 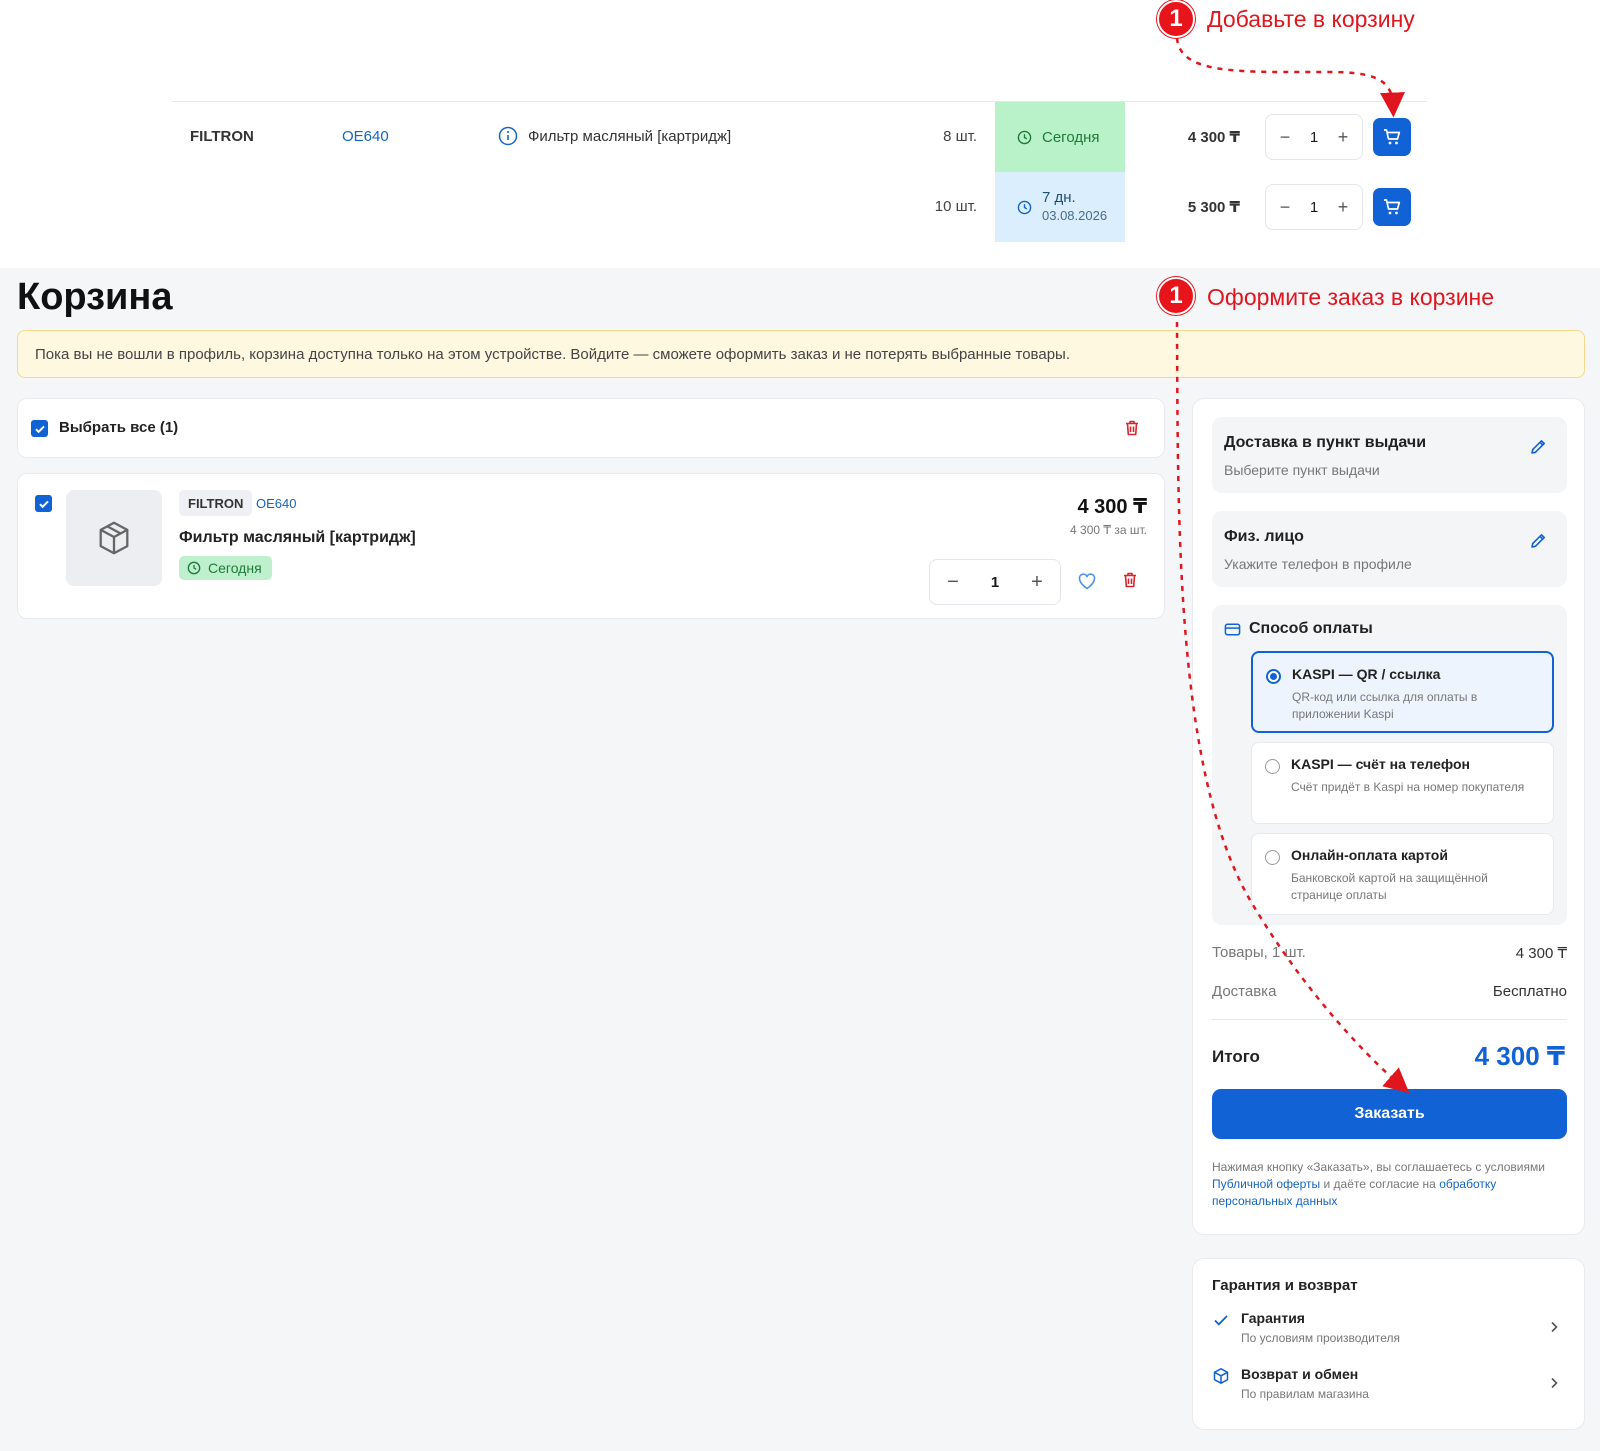 I want to click on offer-price: 5 300 ₸, so click(x=1213, y=207).